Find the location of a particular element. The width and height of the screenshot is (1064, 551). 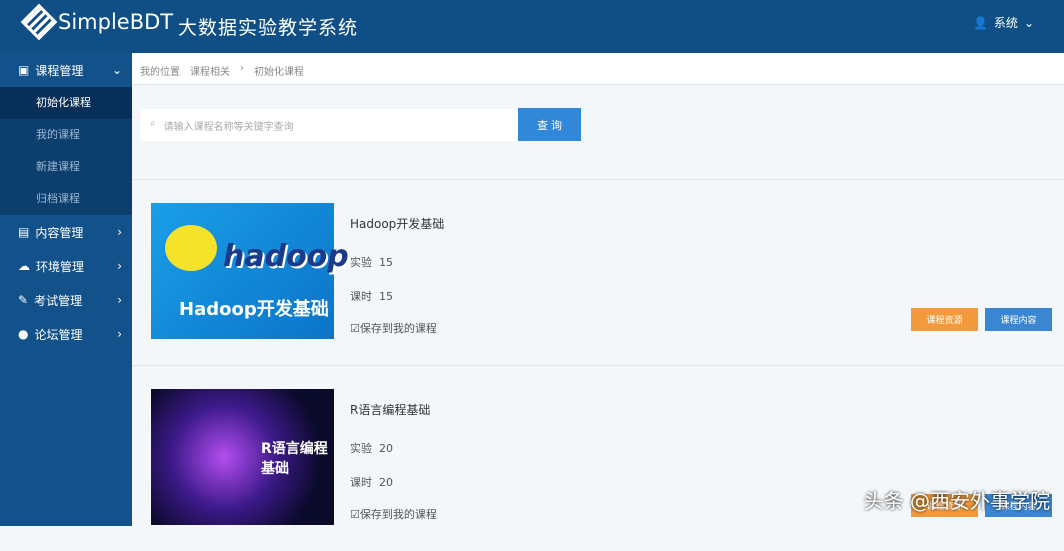

cloud-icon: ☁ is located at coordinates (24, 266).